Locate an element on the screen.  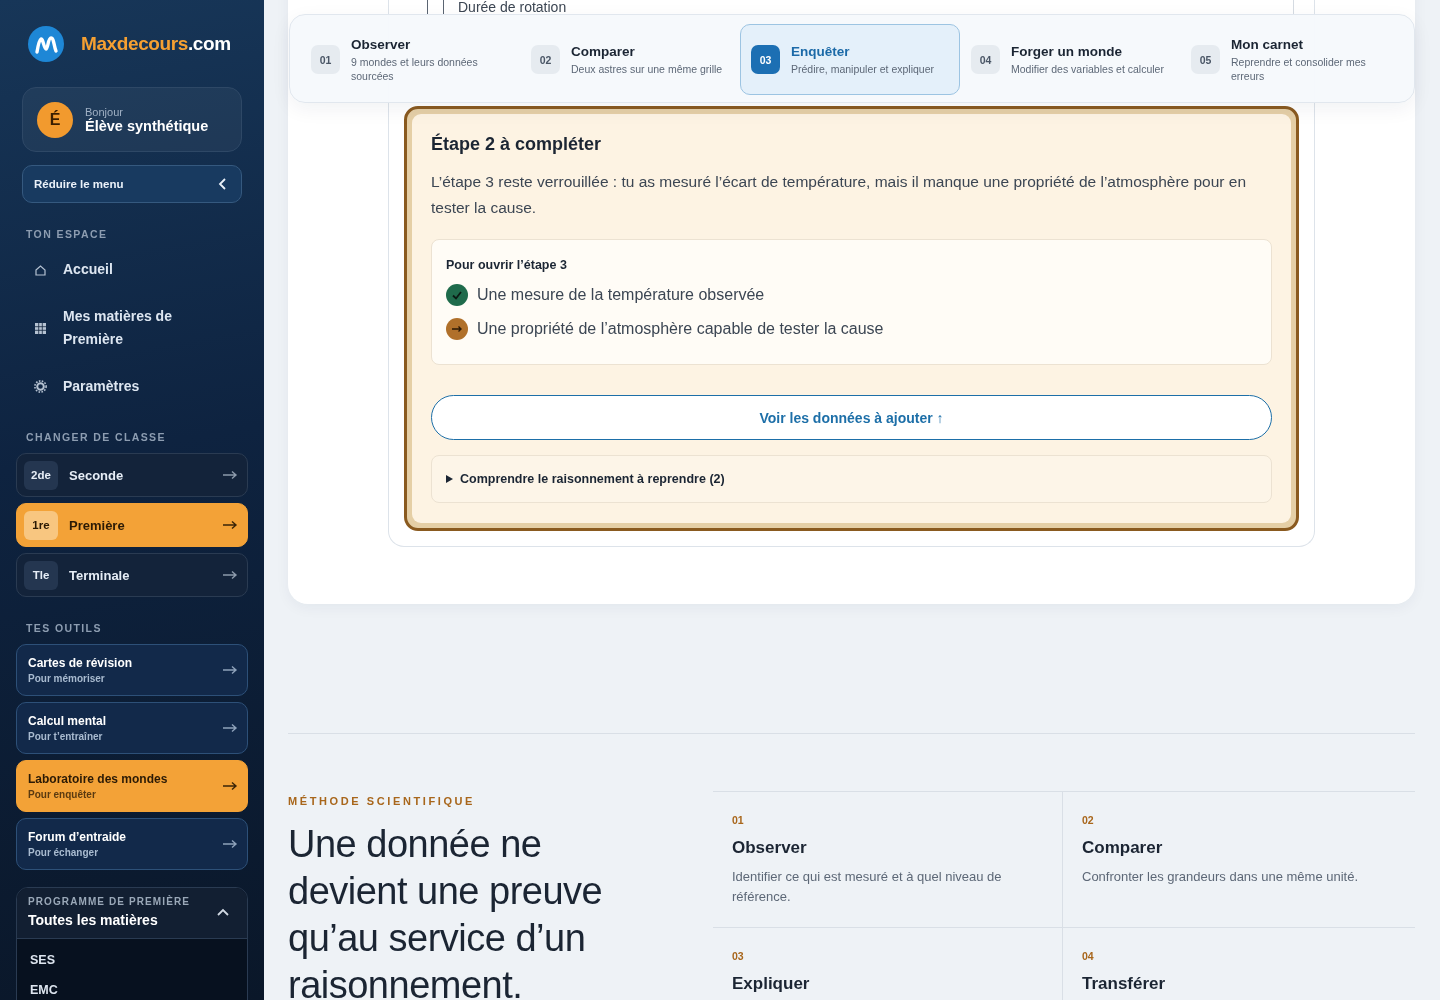
tool-item: Cartes de révision Pour mémoriser is located at coordinates (132, 670).